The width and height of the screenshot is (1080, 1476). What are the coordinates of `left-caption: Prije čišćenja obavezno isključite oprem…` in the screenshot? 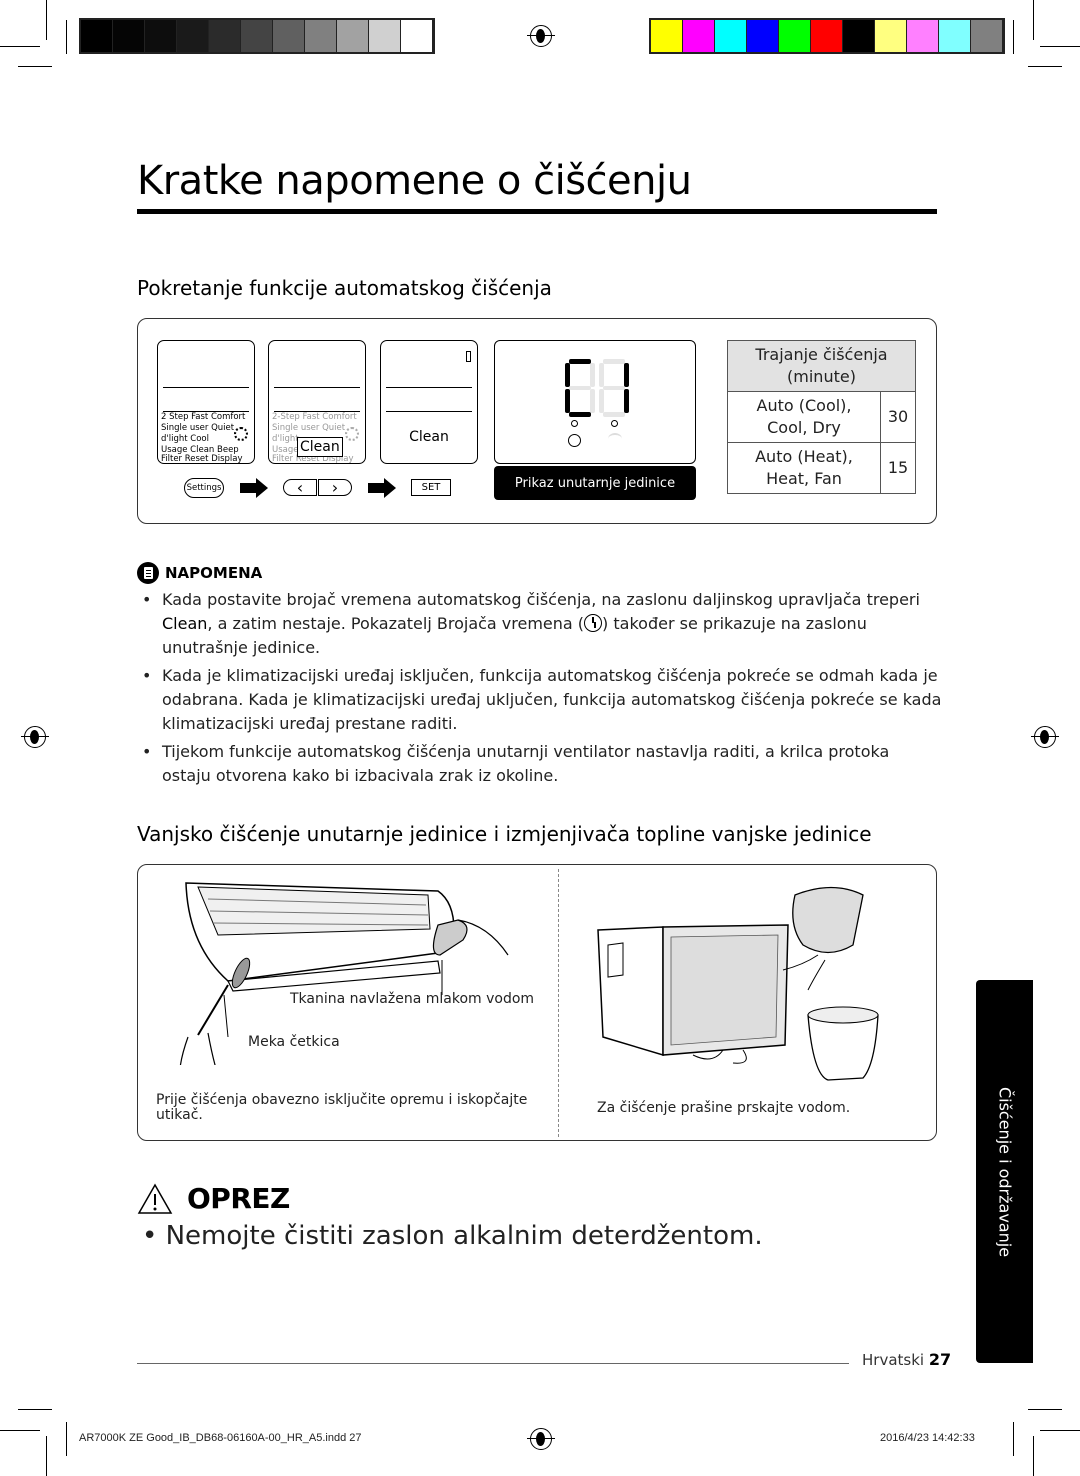 It's located at (342, 1107).